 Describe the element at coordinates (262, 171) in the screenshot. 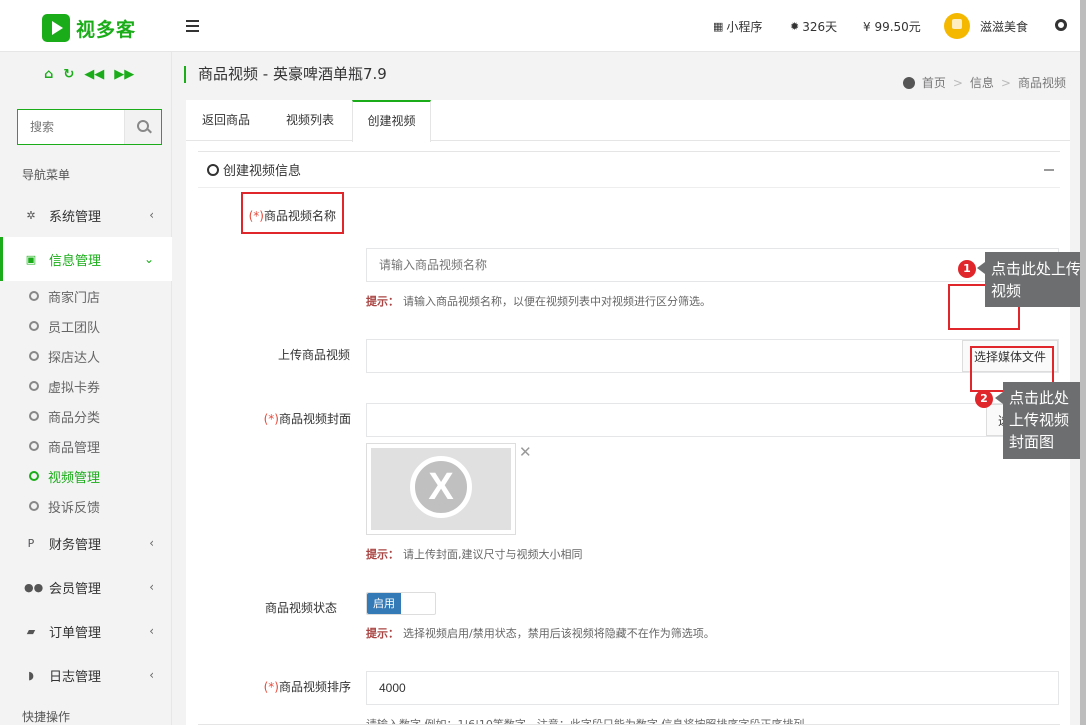

I see `section-title: 创建视频信息` at that location.